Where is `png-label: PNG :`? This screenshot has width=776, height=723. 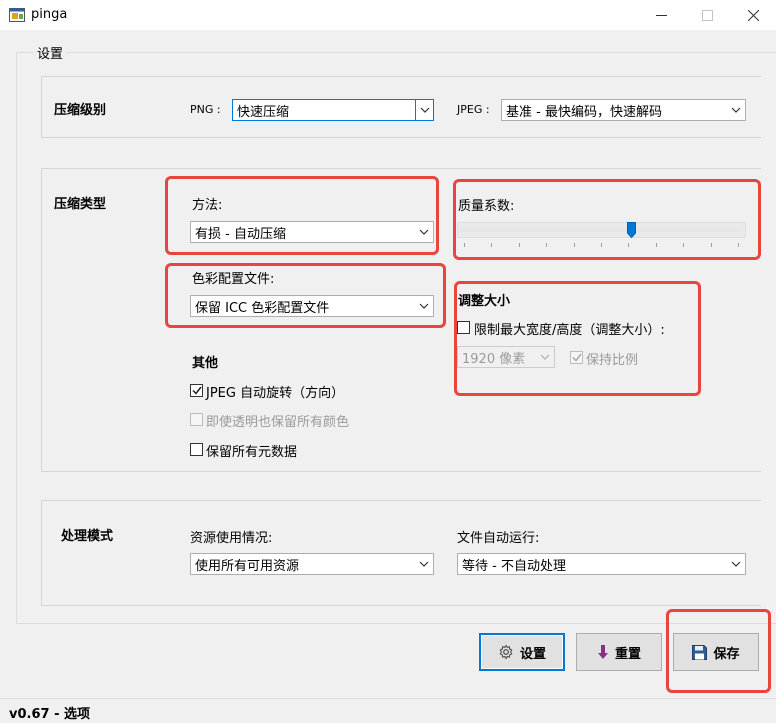 png-label: PNG : is located at coordinates (205, 109).